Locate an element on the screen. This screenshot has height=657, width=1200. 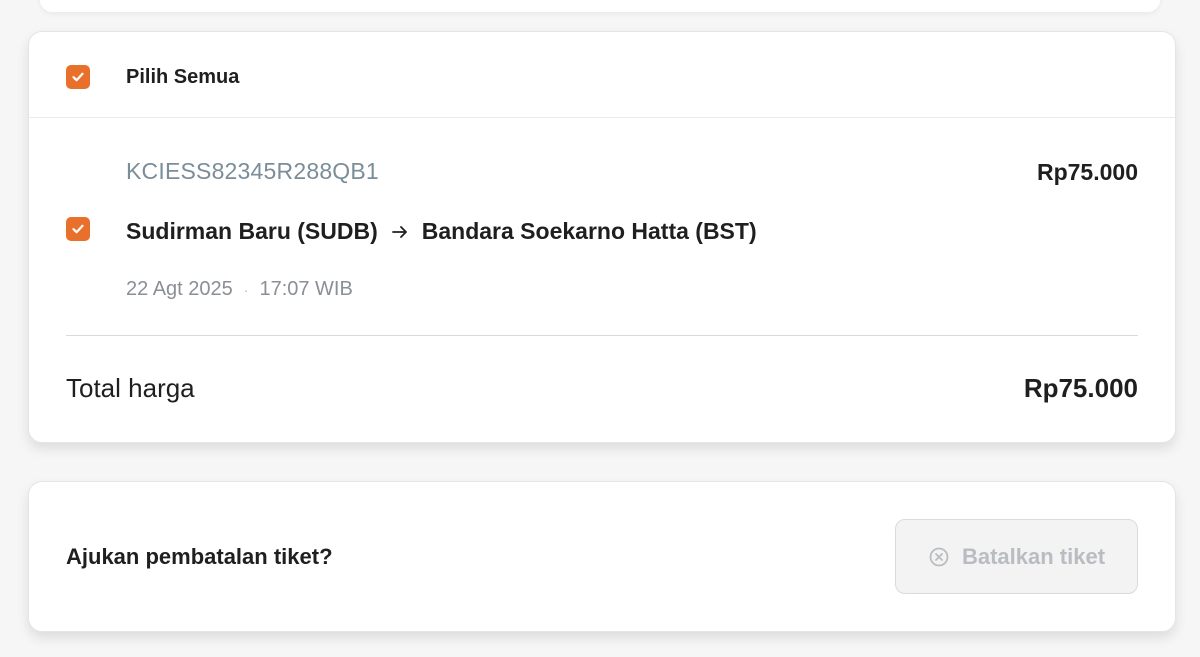
route-origin: Sudirman Baru (SUDB) is located at coordinates (252, 231).